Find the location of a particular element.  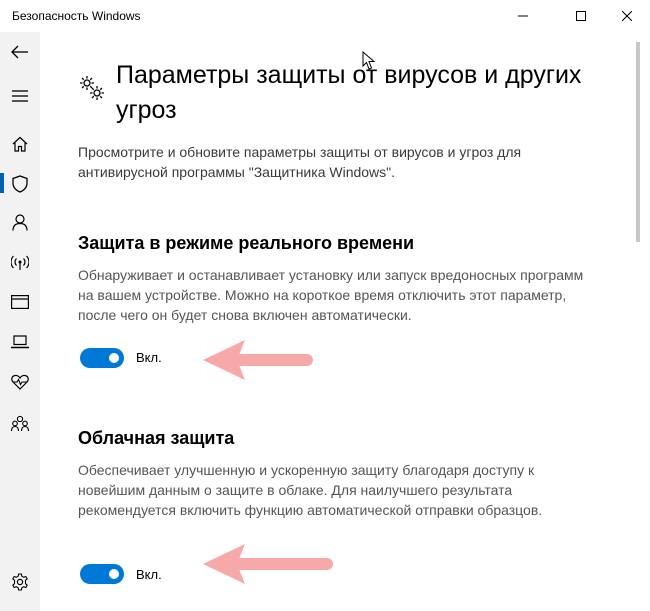

shield-icon is located at coordinates (20, 184).